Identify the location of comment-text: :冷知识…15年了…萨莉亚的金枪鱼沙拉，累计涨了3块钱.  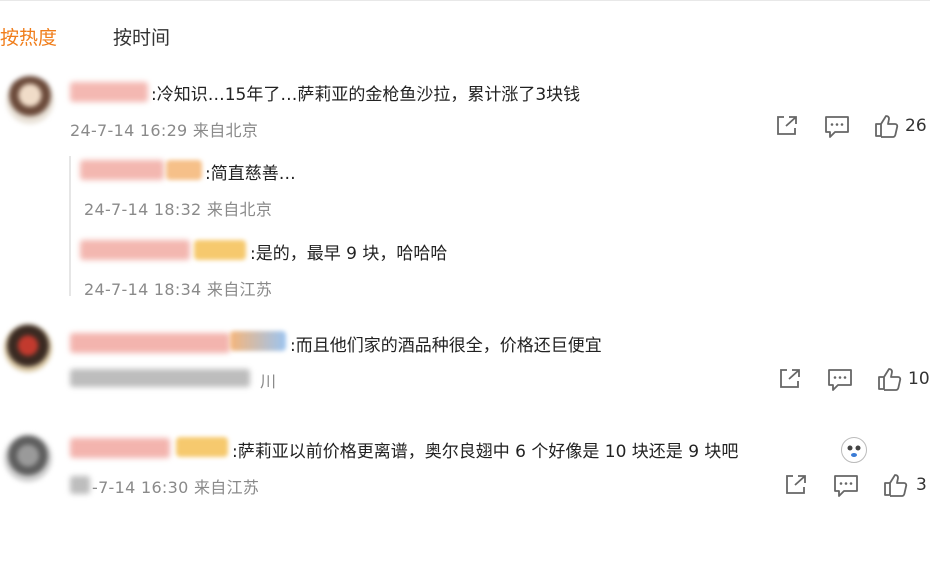
(366, 95).